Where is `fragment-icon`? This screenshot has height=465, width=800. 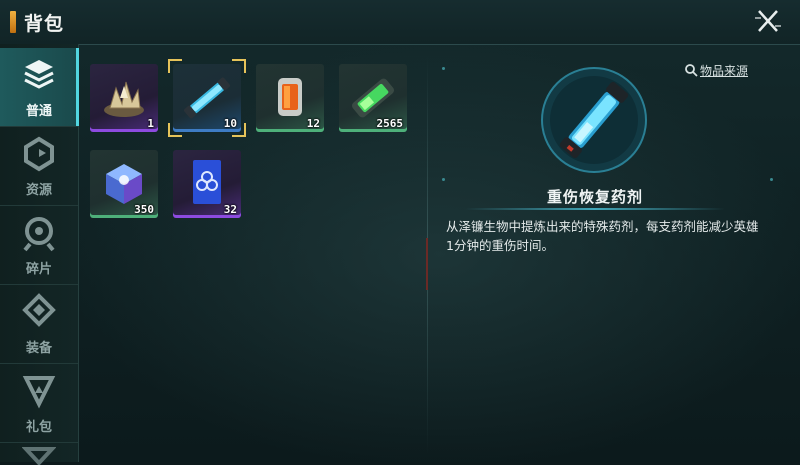 fragment-icon is located at coordinates (39, 234).